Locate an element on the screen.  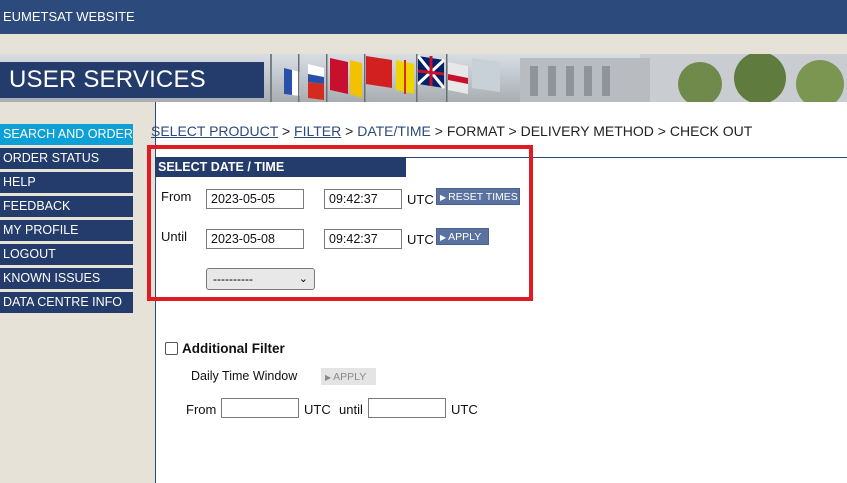
breadcrumb-check-out: CHECK OUT is located at coordinates (711, 131).